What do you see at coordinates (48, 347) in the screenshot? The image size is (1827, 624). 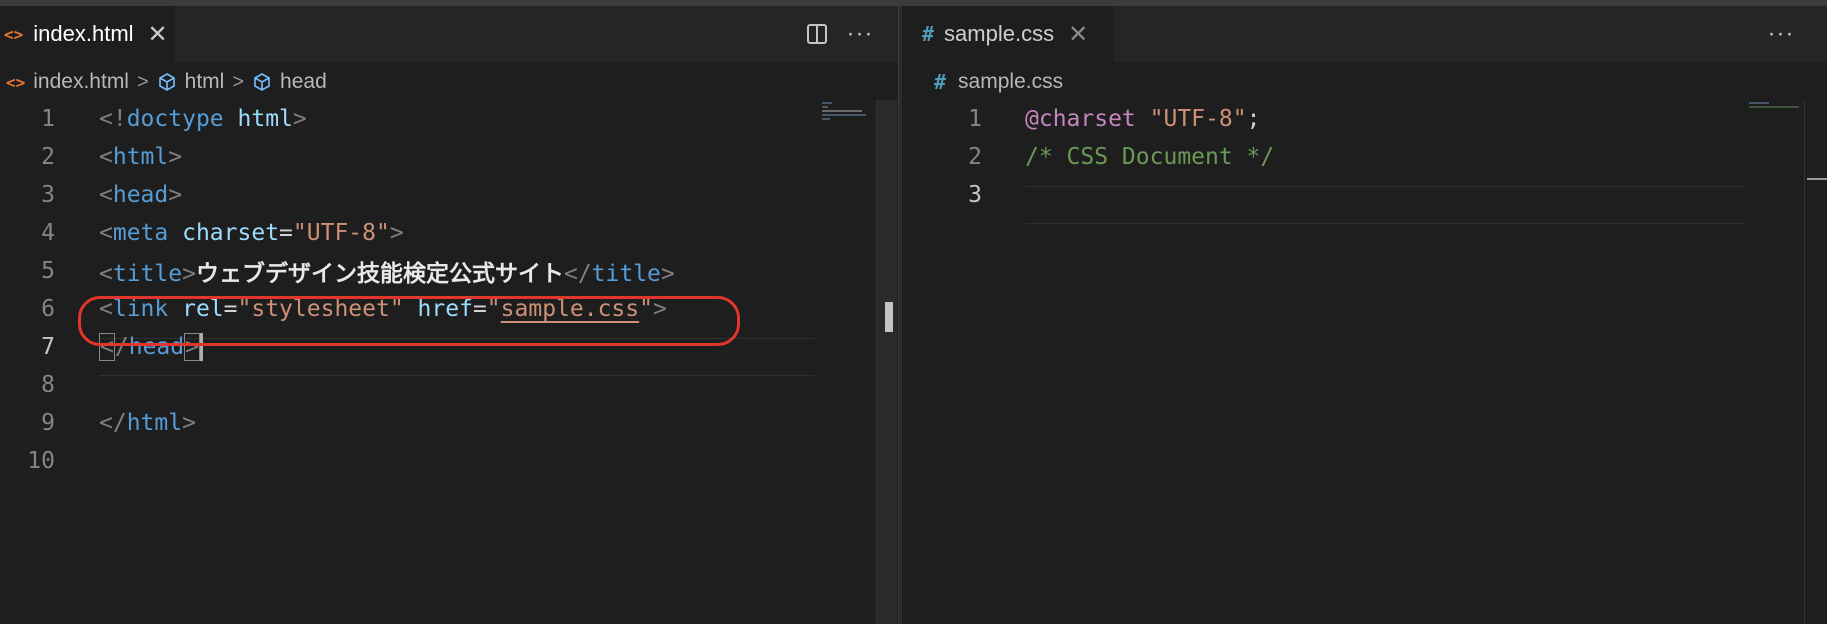 I see `line-number: 7` at bounding box center [48, 347].